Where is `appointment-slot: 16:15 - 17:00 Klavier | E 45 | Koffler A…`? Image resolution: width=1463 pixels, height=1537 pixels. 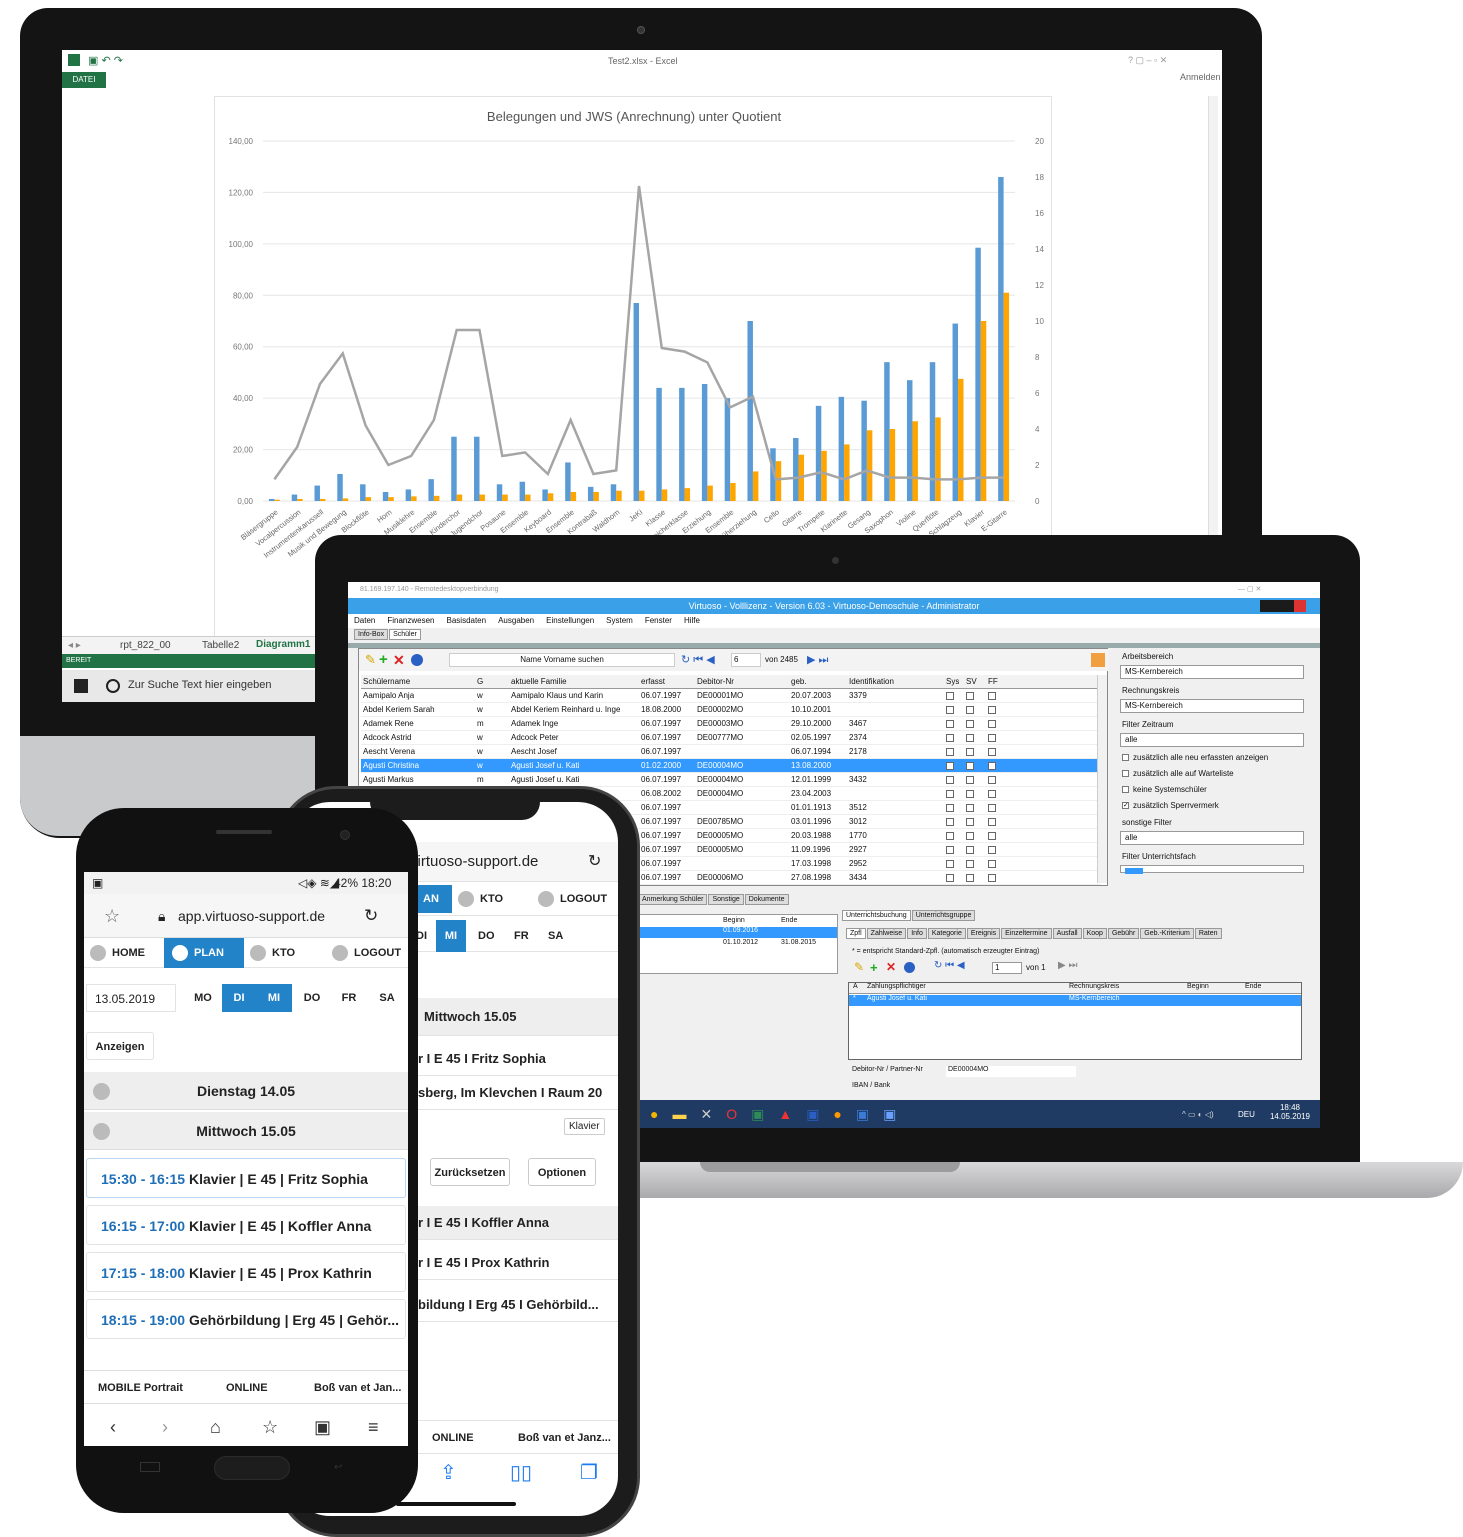 appointment-slot: 16:15 - 17:00 Klavier | E 45 | Koffler A… is located at coordinates (246, 1225).